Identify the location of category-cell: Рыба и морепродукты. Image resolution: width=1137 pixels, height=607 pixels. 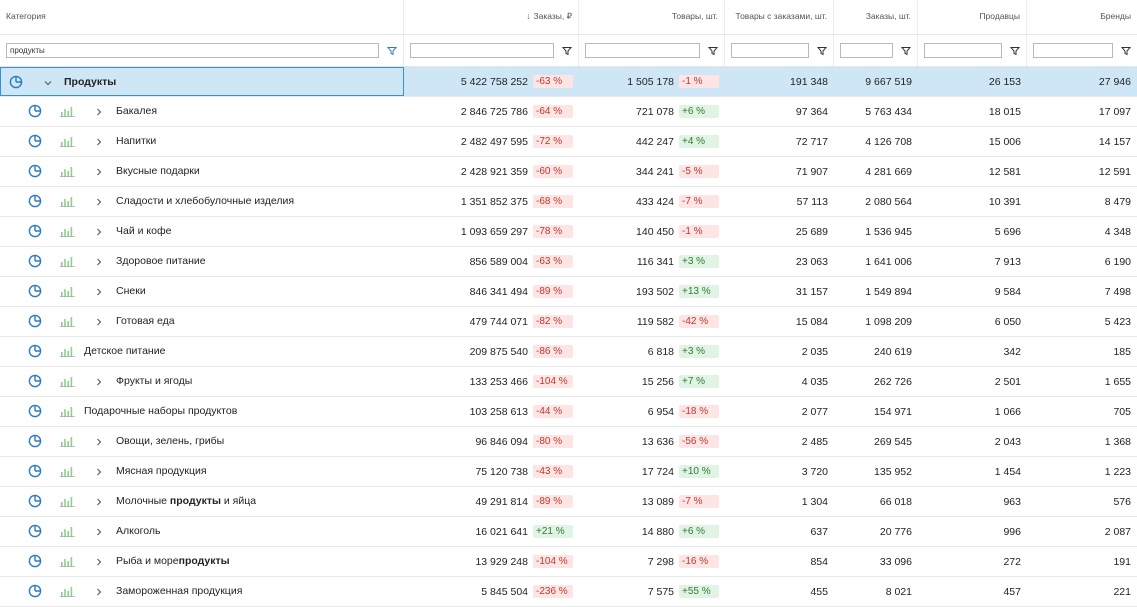
(202, 561).